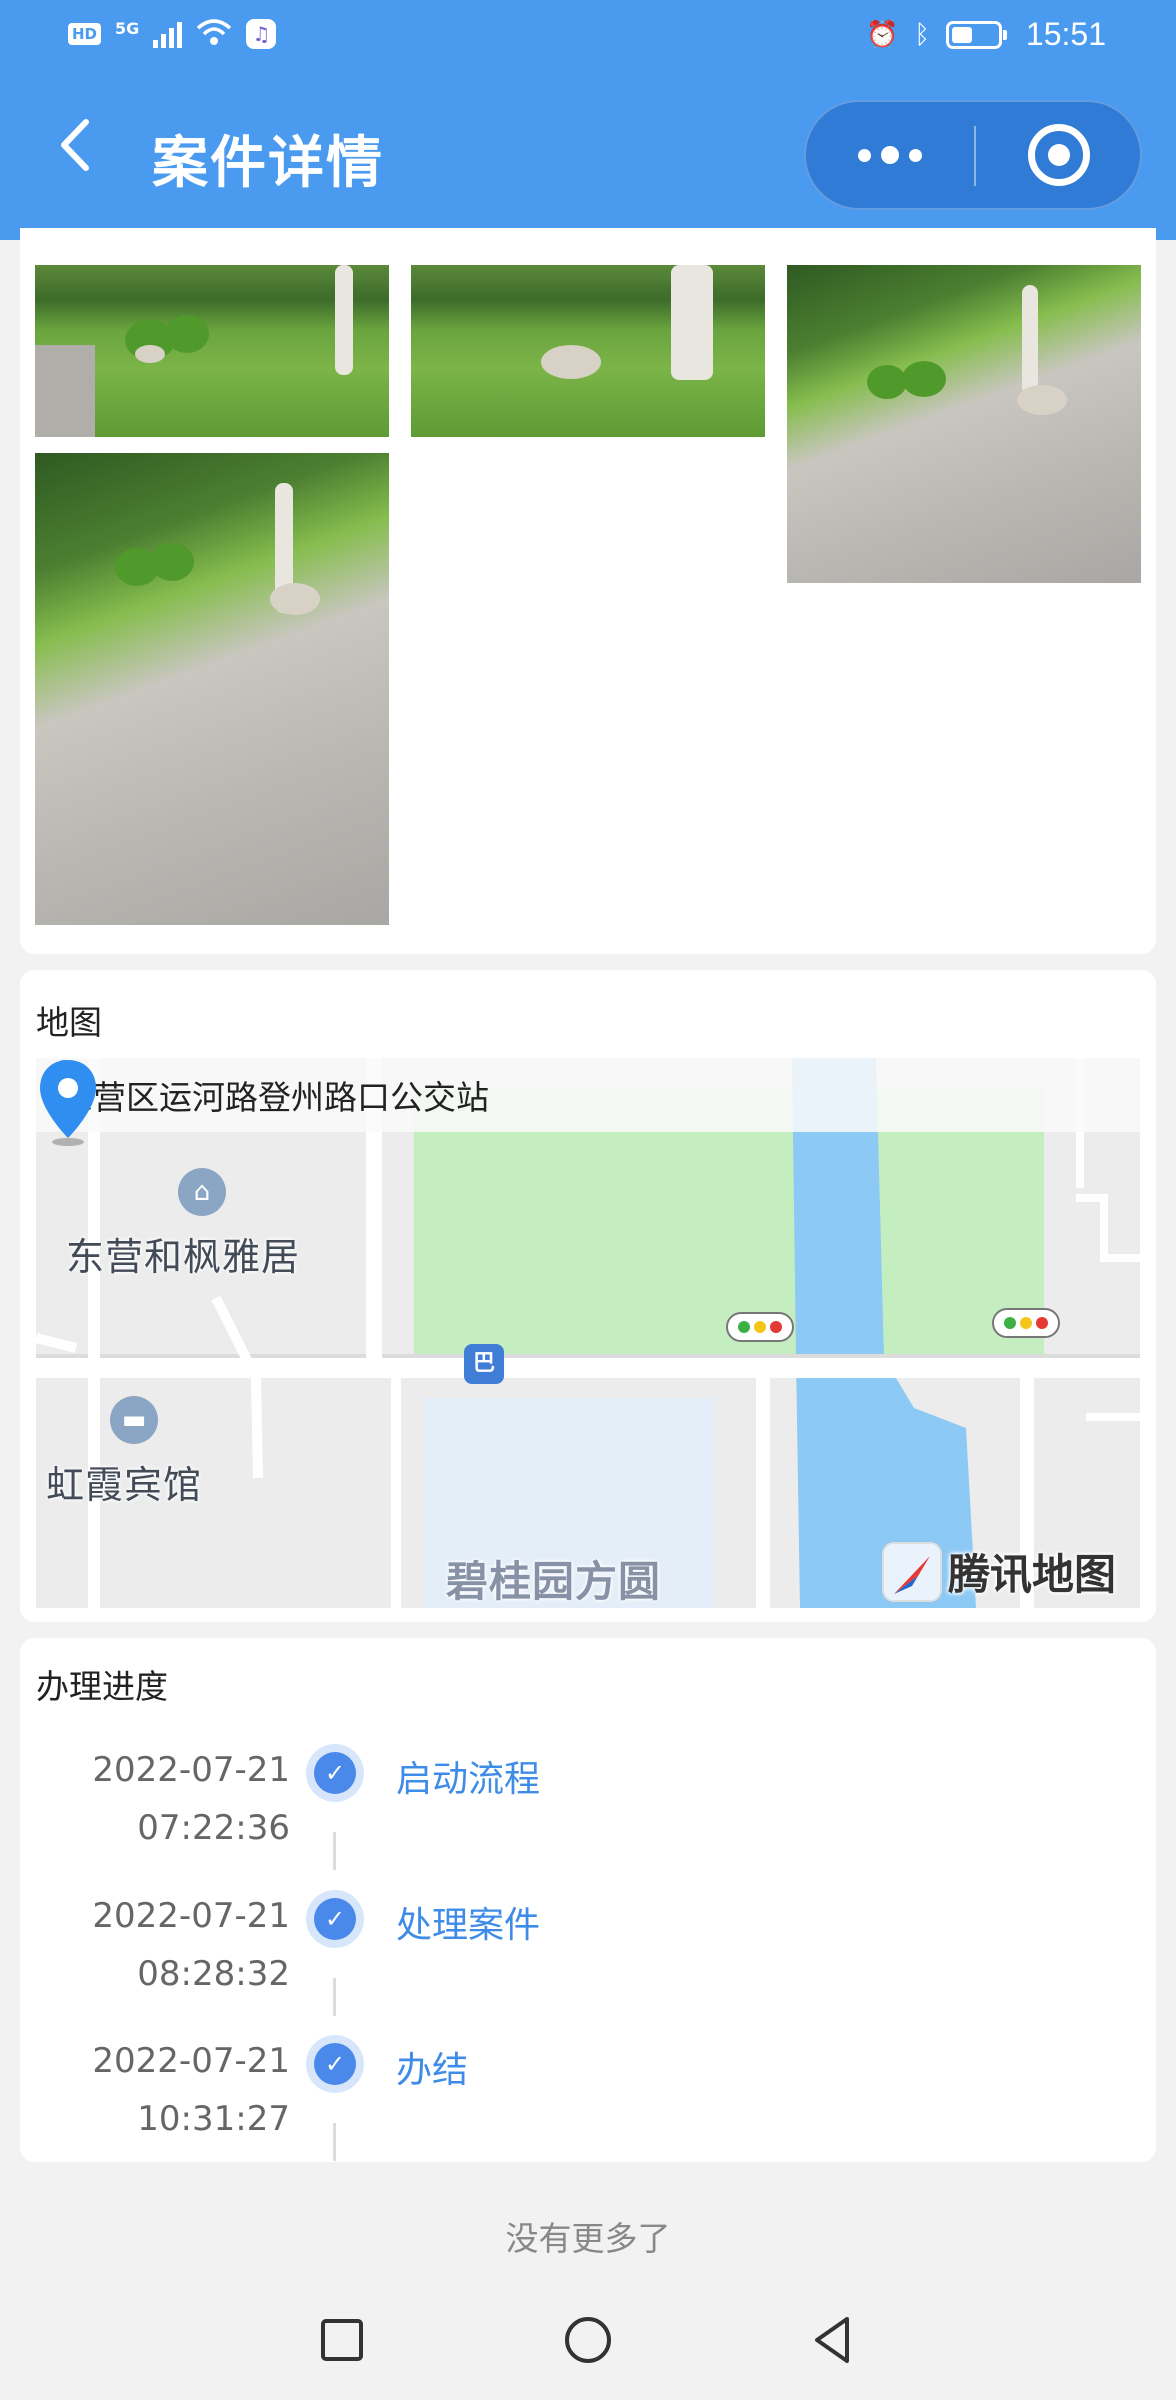 The image size is (1176, 2400). I want to click on step-time: 07:22:36, so click(213, 1828).